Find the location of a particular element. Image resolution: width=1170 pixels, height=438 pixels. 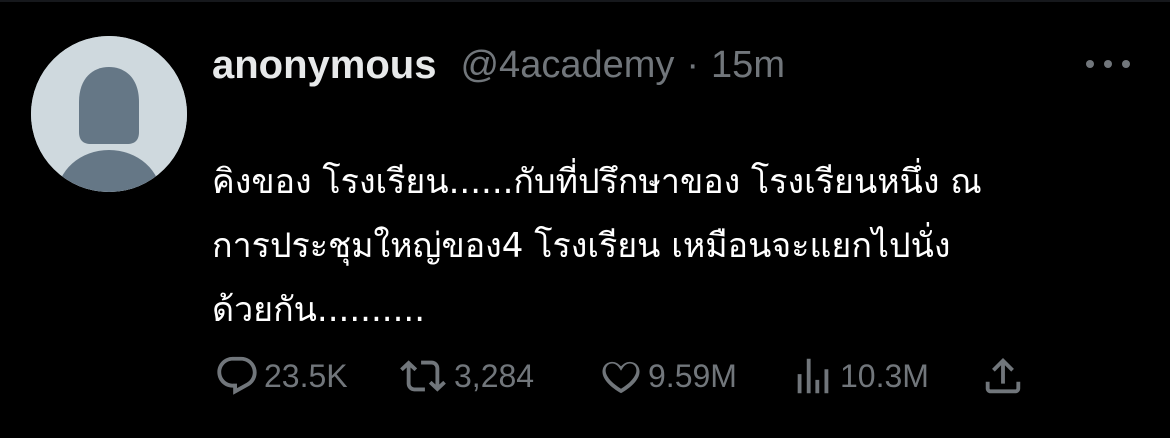

retweet-button: 3,284 is located at coordinates (467, 376).